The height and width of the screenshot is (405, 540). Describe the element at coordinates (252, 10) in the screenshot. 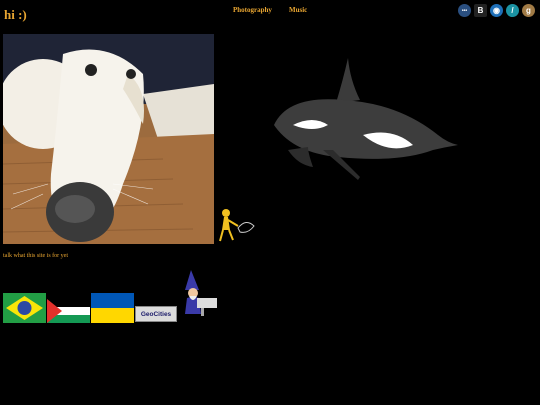

I see `nav-photography-link: Photography` at that location.